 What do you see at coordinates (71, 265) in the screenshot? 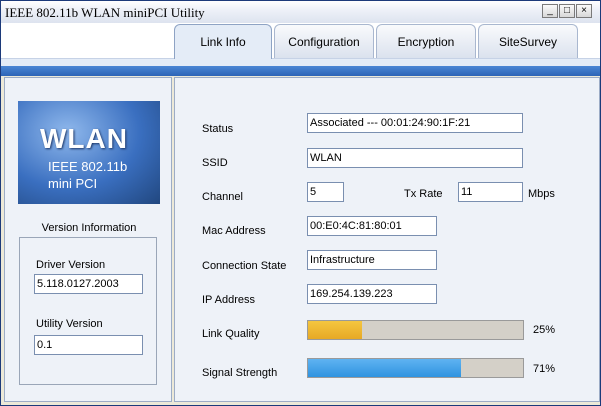
I see `driver-version-label: Driver Version` at bounding box center [71, 265].